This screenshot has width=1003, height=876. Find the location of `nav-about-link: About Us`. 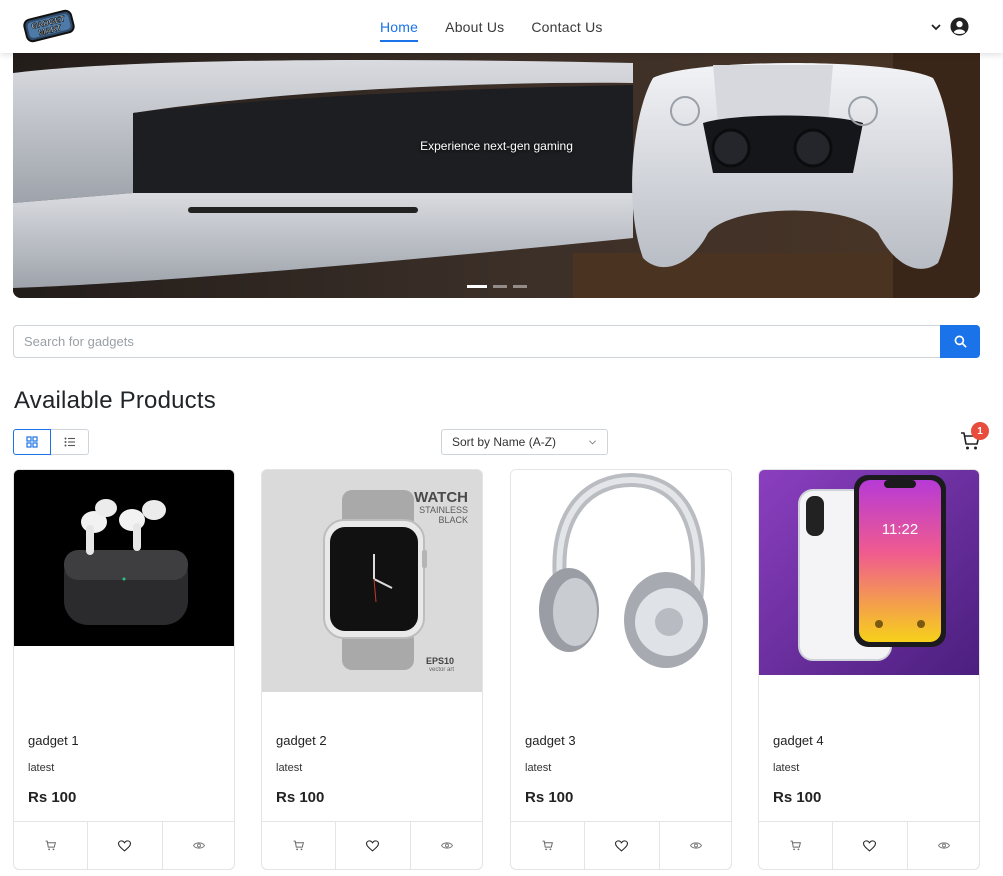

nav-about-link: About Us is located at coordinates (474, 27).